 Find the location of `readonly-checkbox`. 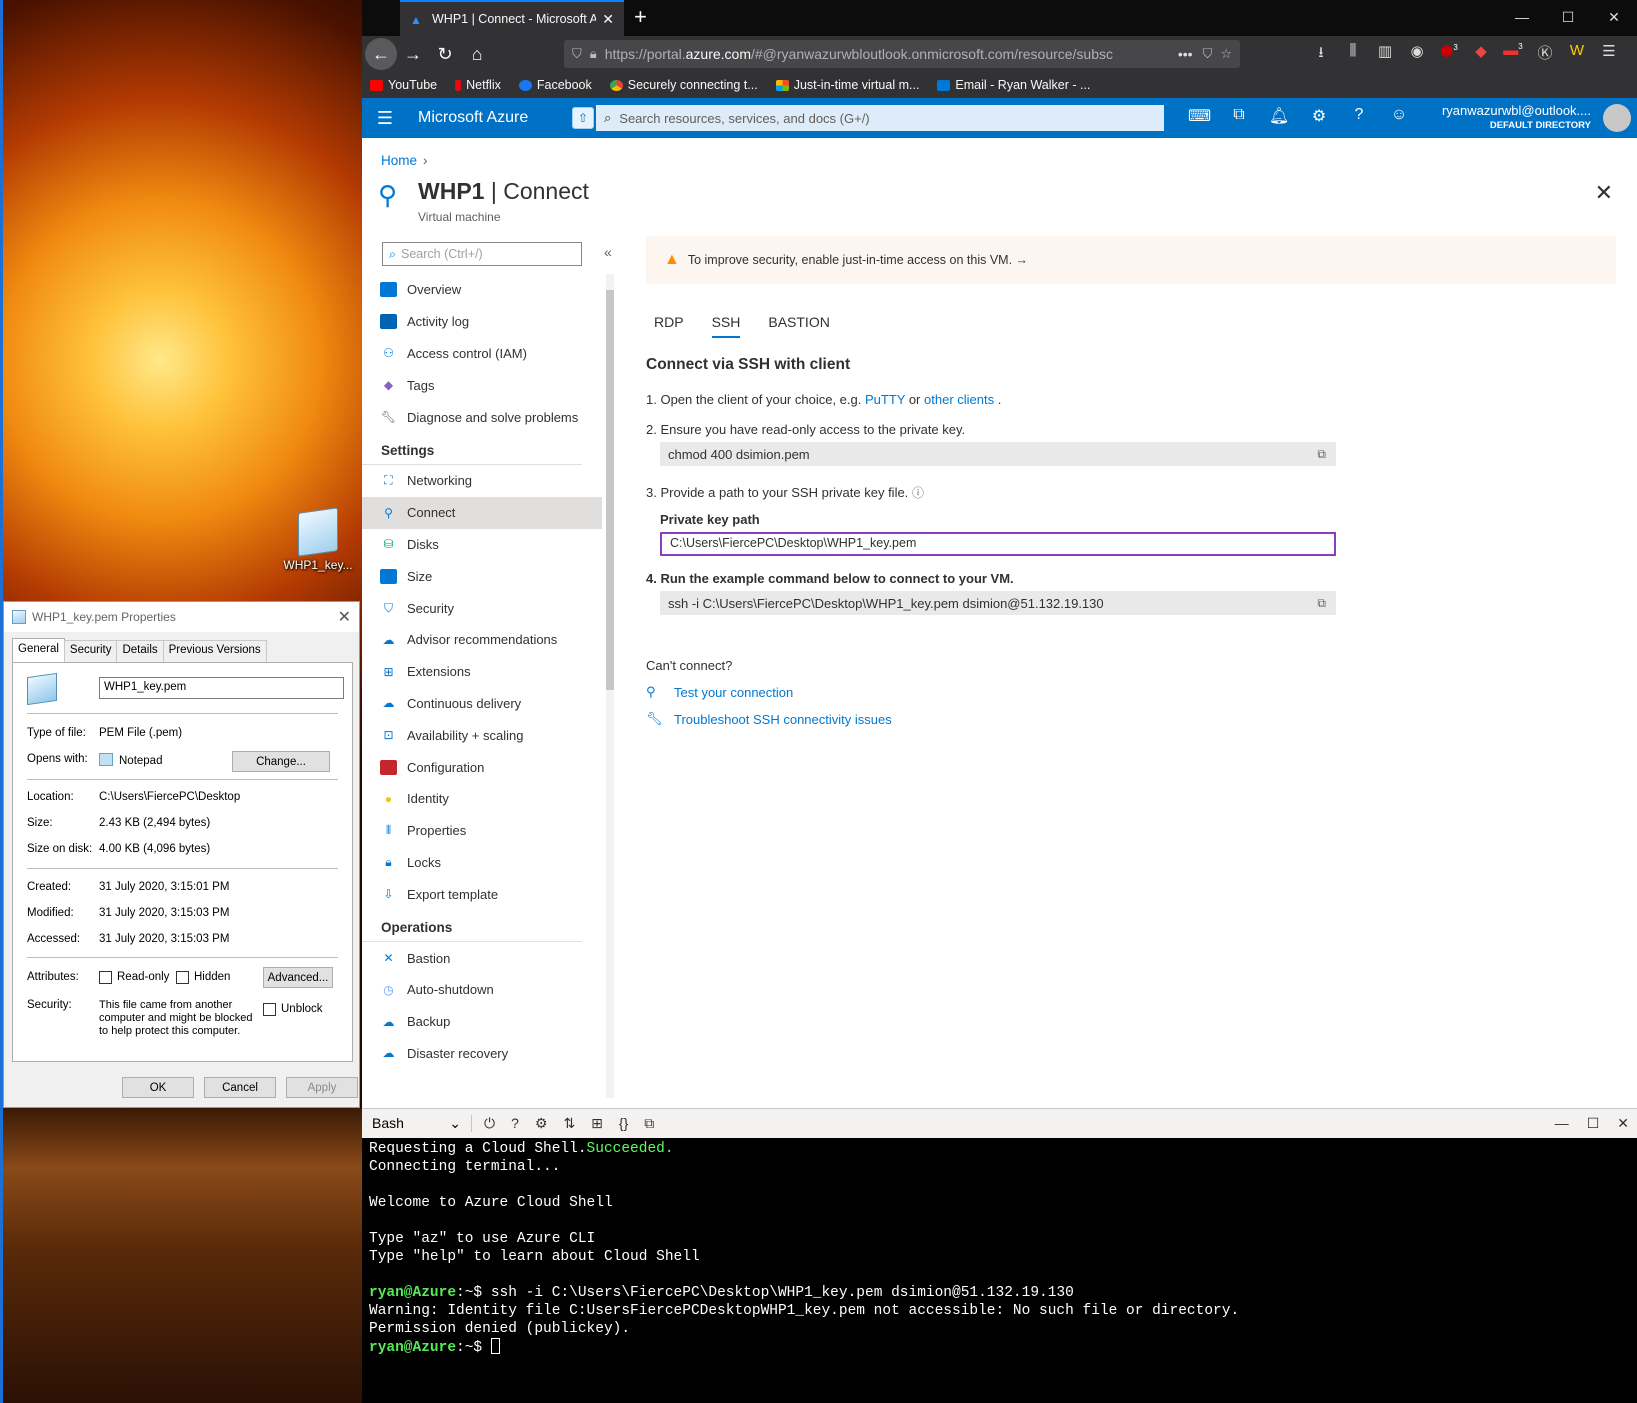

readonly-checkbox is located at coordinates (105, 977).